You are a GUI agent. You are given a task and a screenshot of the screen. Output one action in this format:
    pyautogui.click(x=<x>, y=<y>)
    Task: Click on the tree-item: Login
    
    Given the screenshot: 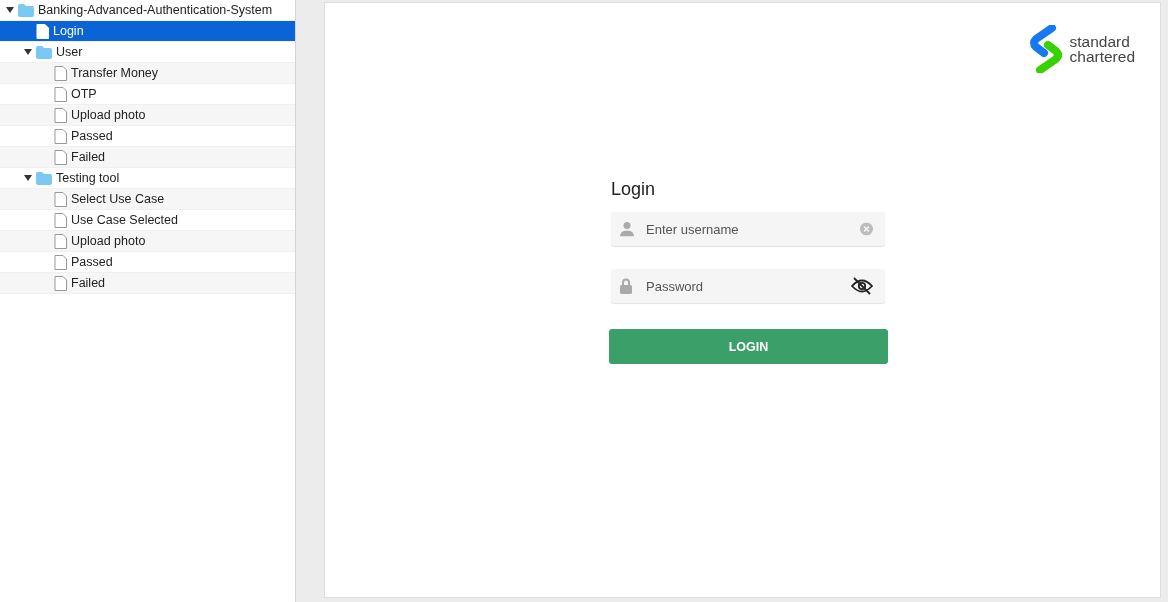 What is the action you would take?
    pyautogui.click(x=147, y=31)
    